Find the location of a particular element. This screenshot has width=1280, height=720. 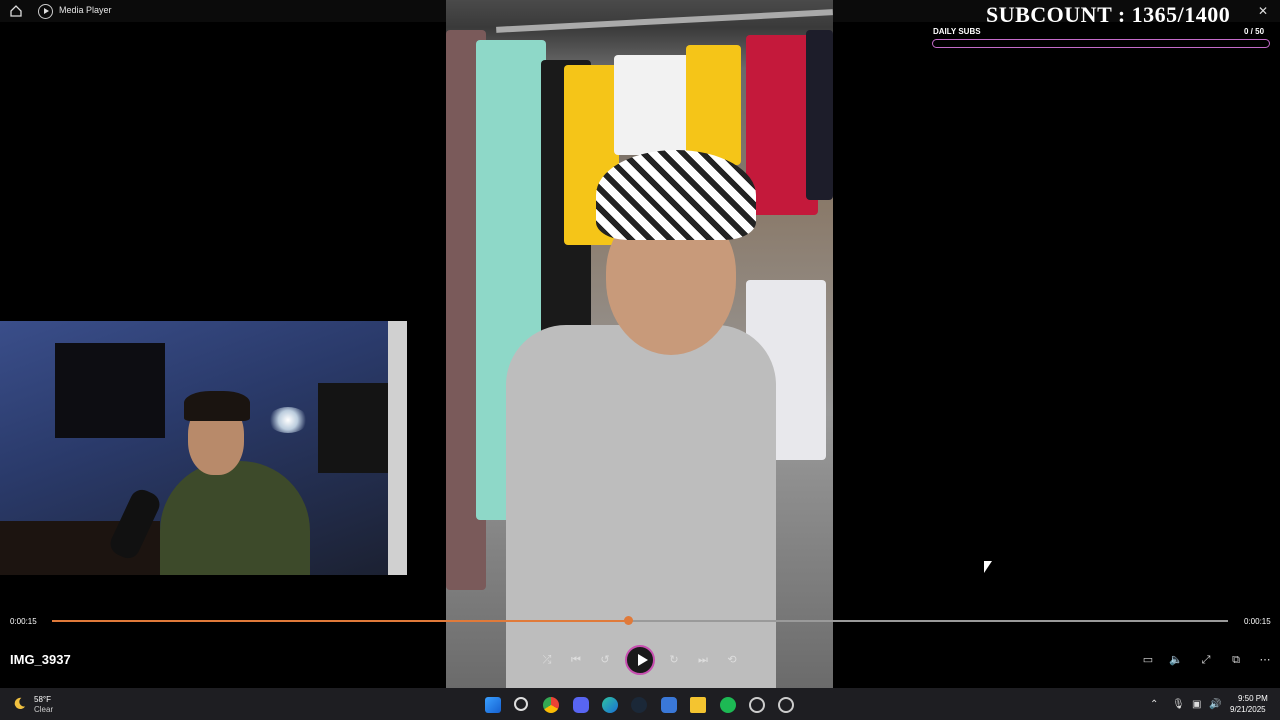

seek-thumb is located at coordinates (628, 620).